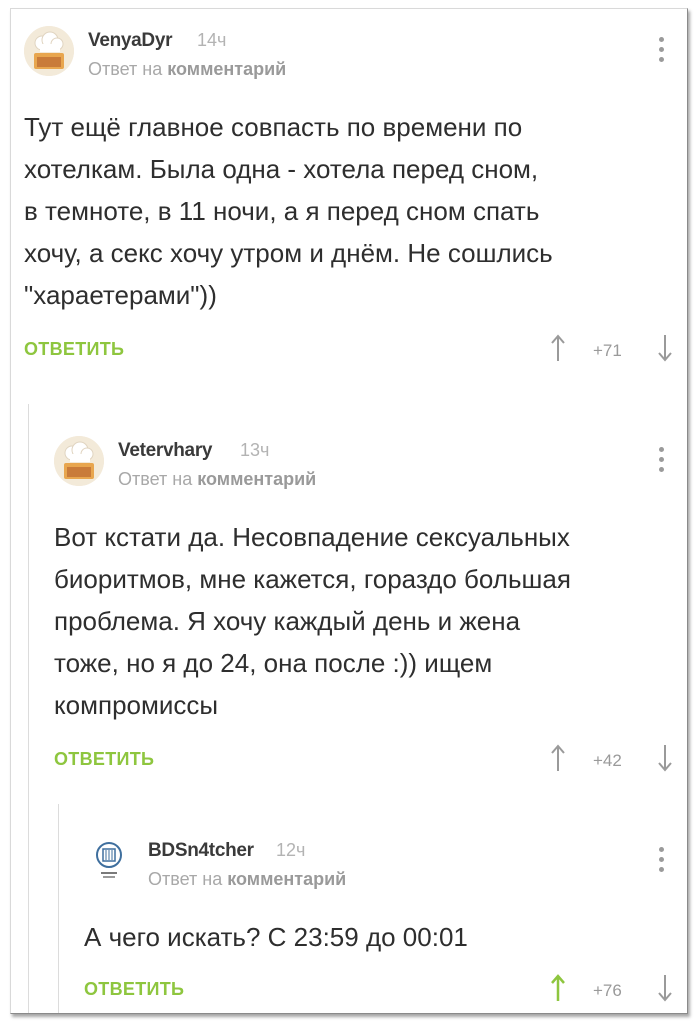 The image size is (700, 1027). Describe the element at coordinates (312, 579) in the screenshot. I see `comment-text-line: биоритмов, мне кажется, гораздо большая` at that location.